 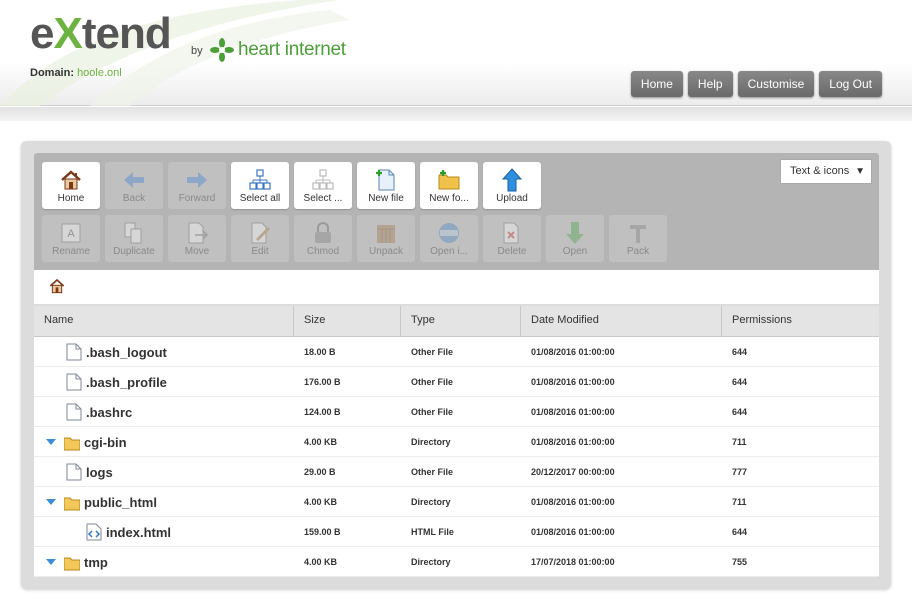 I want to click on breadcrumb-home-icon, so click(x=57, y=286).